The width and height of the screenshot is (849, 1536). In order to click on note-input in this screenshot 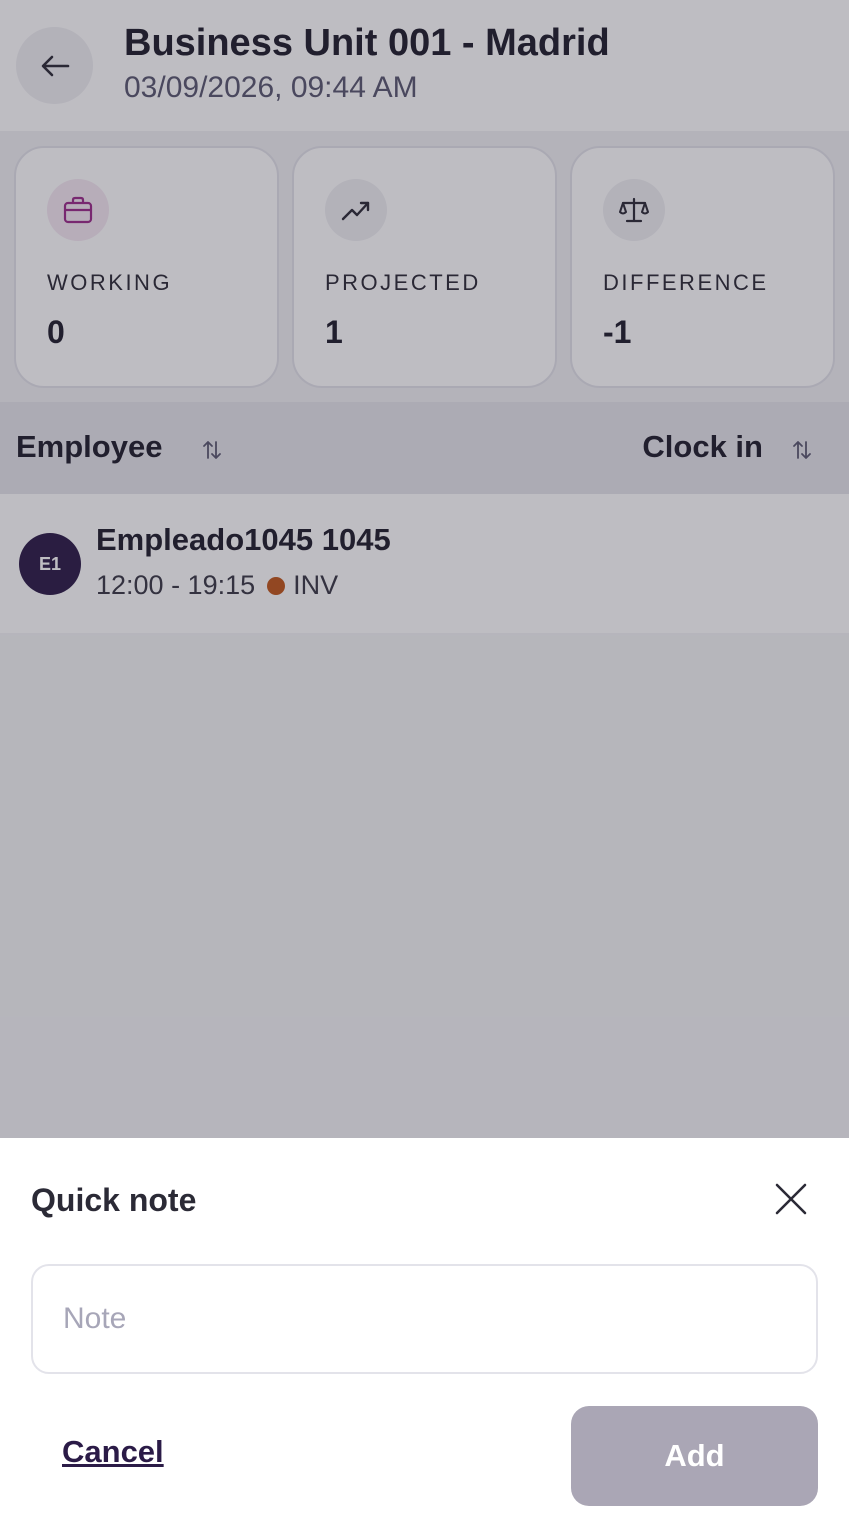, I will do `click(424, 1319)`.